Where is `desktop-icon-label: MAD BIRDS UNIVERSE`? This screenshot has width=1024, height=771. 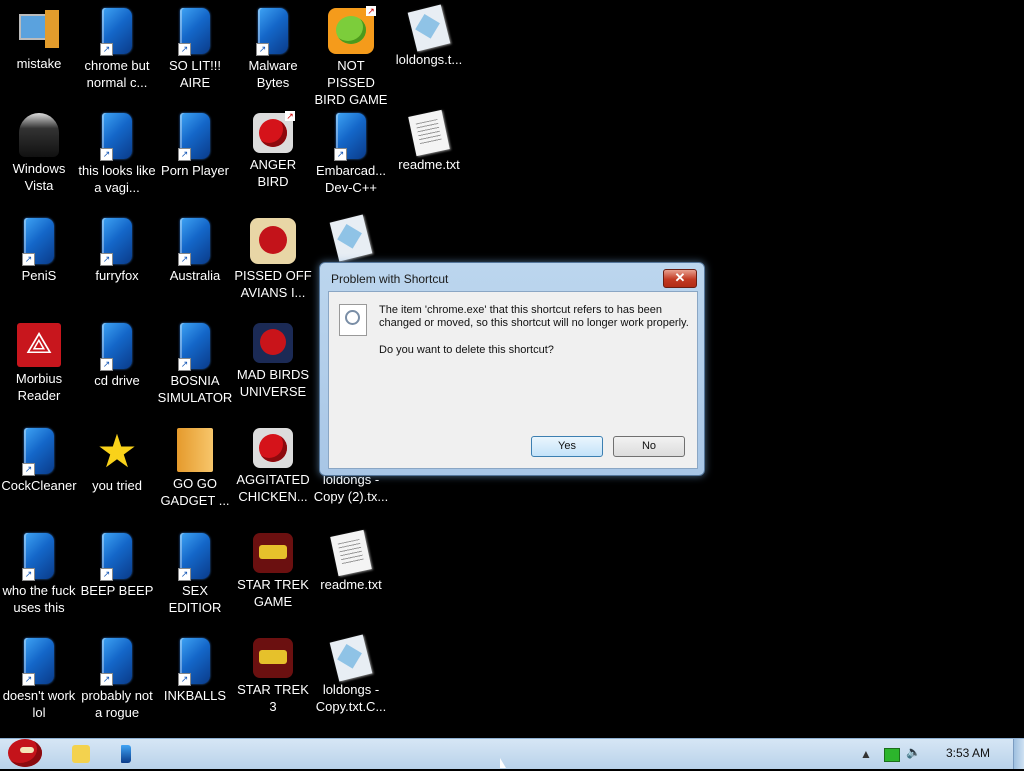 desktop-icon-label: MAD BIRDS UNIVERSE is located at coordinates (273, 383).